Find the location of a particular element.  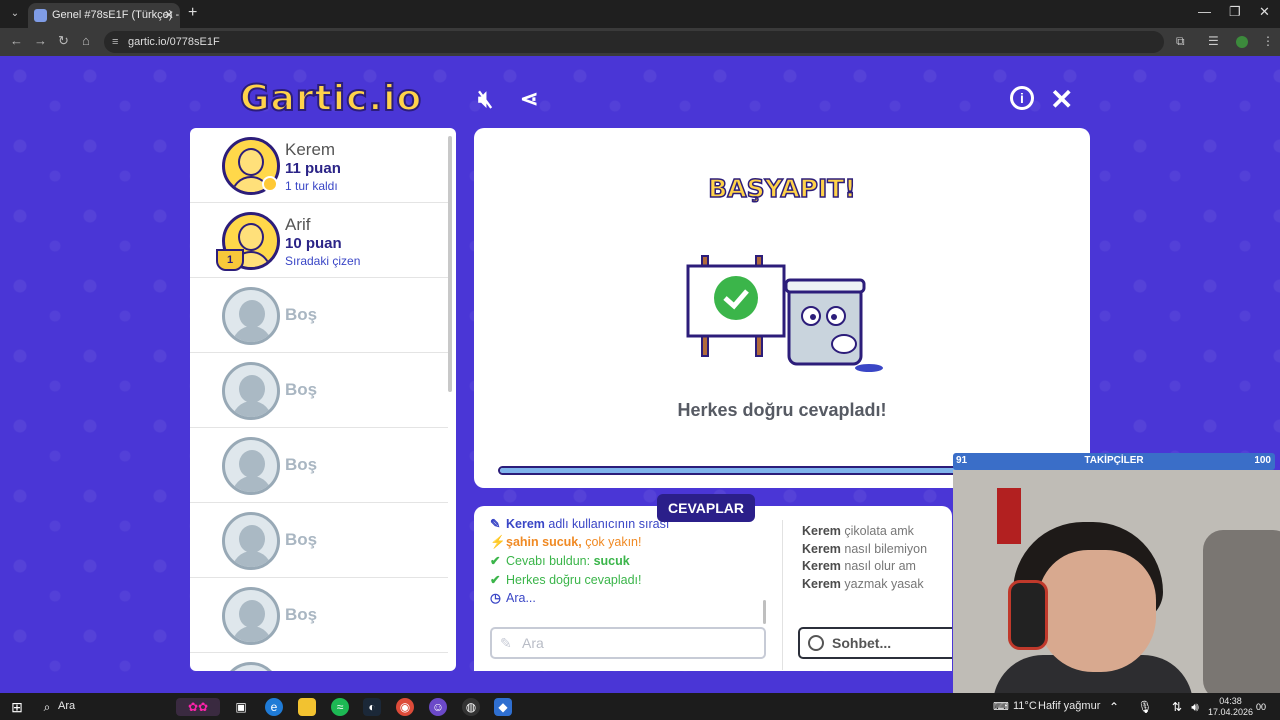

profile-avatar is located at coordinates (1242, 42).